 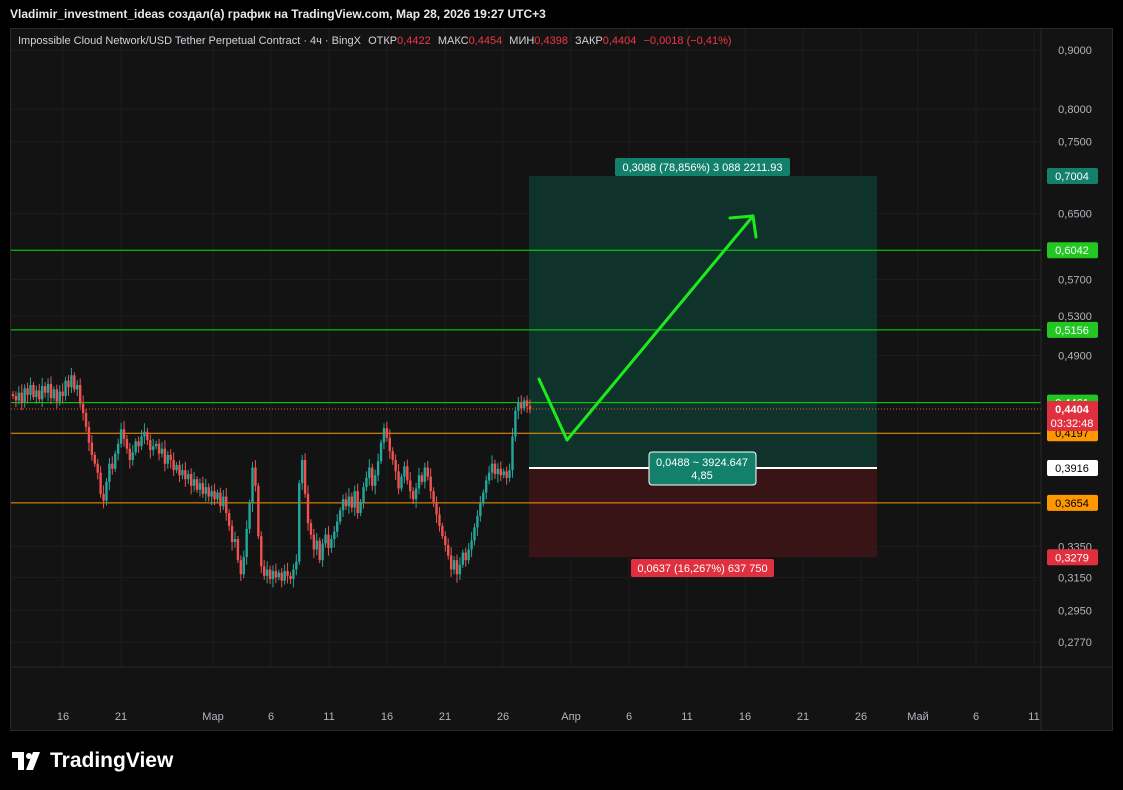 I want to click on x-tick-label: Май, so click(x=918, y=717).